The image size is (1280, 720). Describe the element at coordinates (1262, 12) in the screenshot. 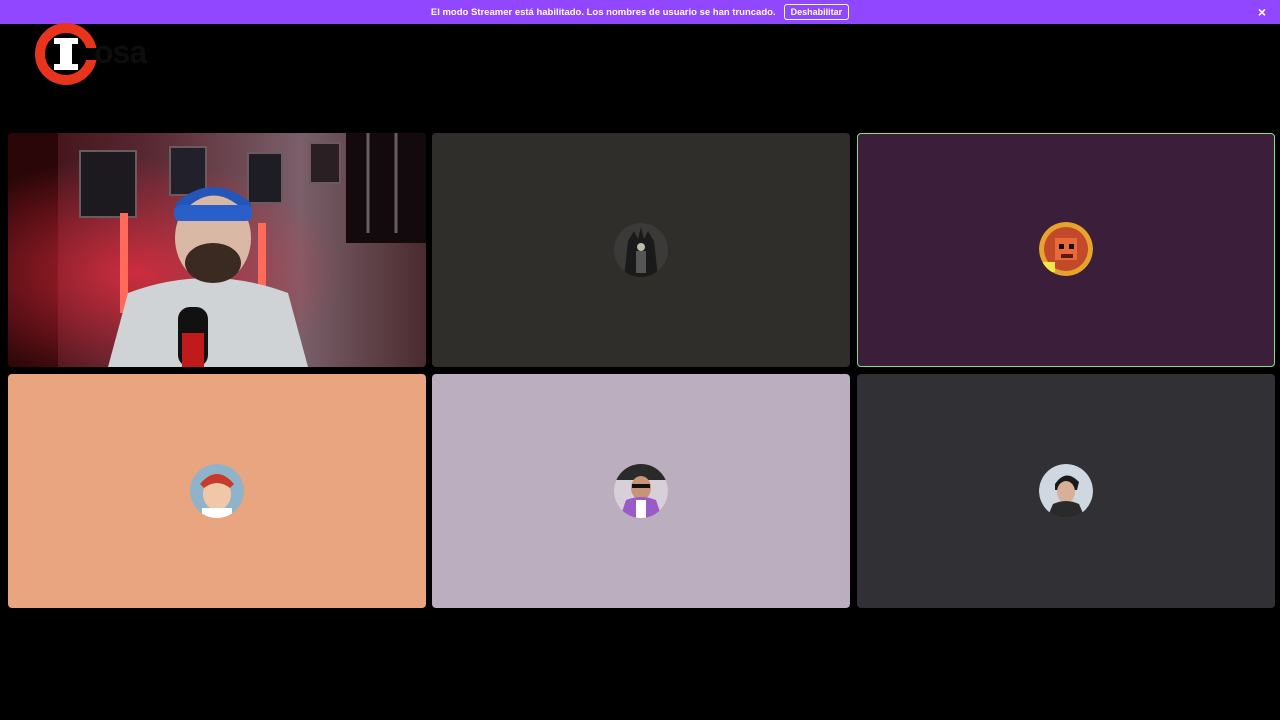

I see `close-icon: ×` at that location.